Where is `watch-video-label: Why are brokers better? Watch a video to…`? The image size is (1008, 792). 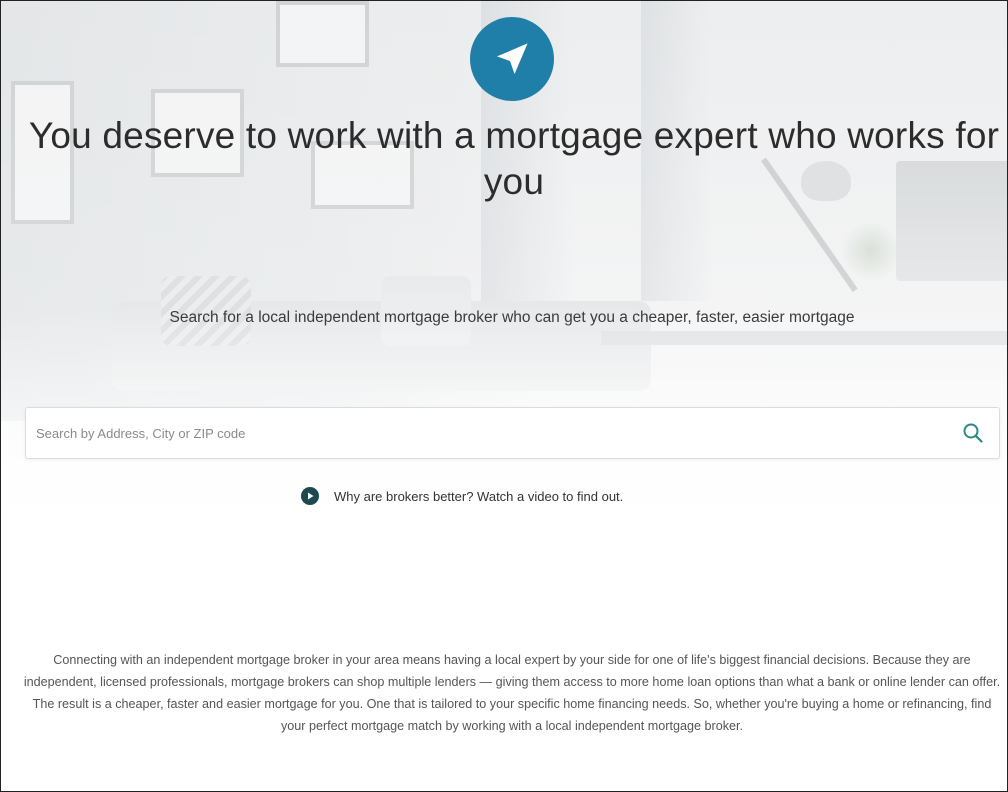
watch-video-label: Why are brokers better? Watch a video to… is located at coordinates (479, 496).